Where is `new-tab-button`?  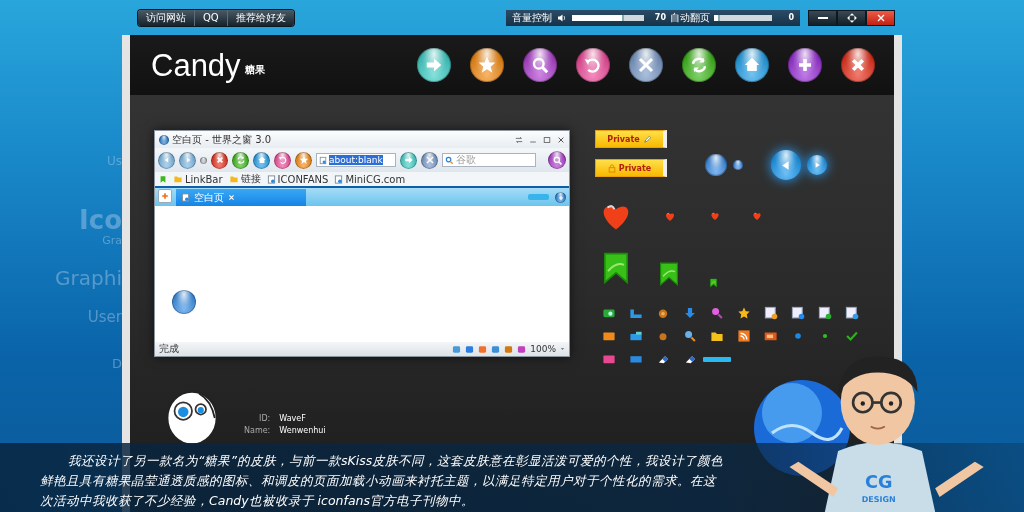 new-tab-button is located at coordinates (165, 196).